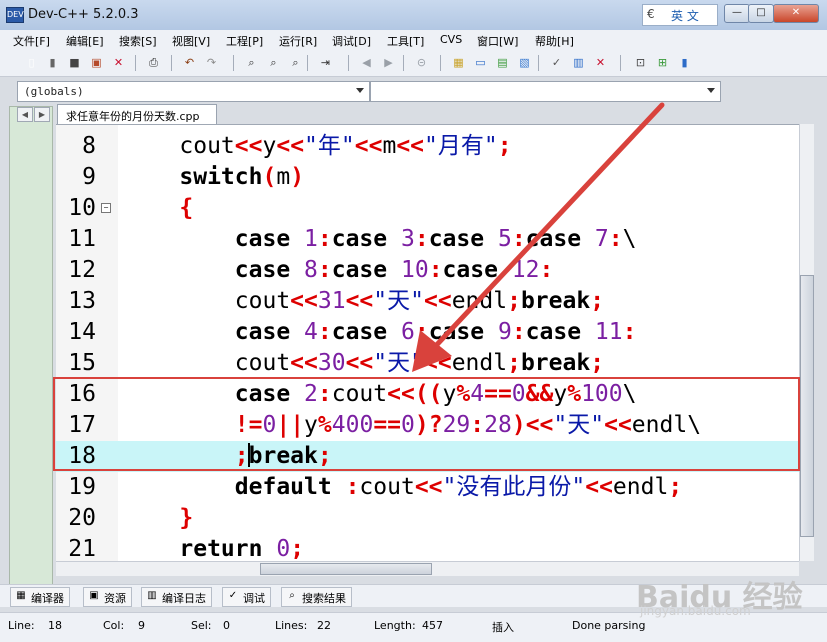 This screenshot has height=642, width=827. I want to click on menu-help: 帮助[H], so click(554, 41).